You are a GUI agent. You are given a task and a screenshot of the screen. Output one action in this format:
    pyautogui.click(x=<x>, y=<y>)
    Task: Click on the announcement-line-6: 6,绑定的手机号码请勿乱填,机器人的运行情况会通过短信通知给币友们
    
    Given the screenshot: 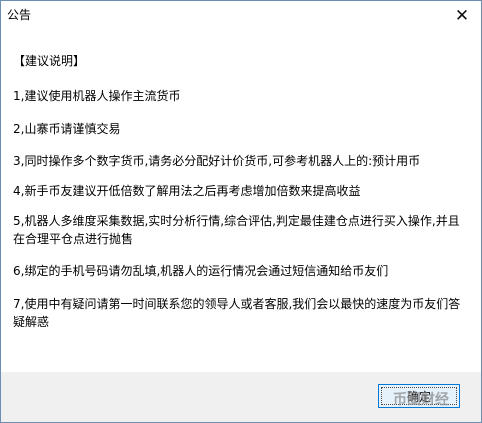 What is the action you would take?
    pyautogui.click(x=201, y=271)
    